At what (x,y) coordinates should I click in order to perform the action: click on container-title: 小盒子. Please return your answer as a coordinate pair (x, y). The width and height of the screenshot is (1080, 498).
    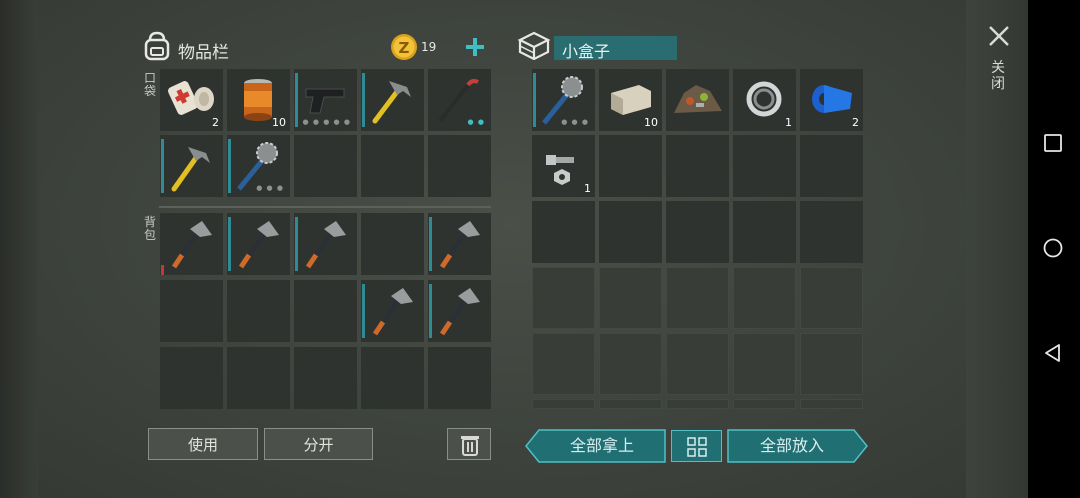
    Looking at the image, I should click on (586, 51).